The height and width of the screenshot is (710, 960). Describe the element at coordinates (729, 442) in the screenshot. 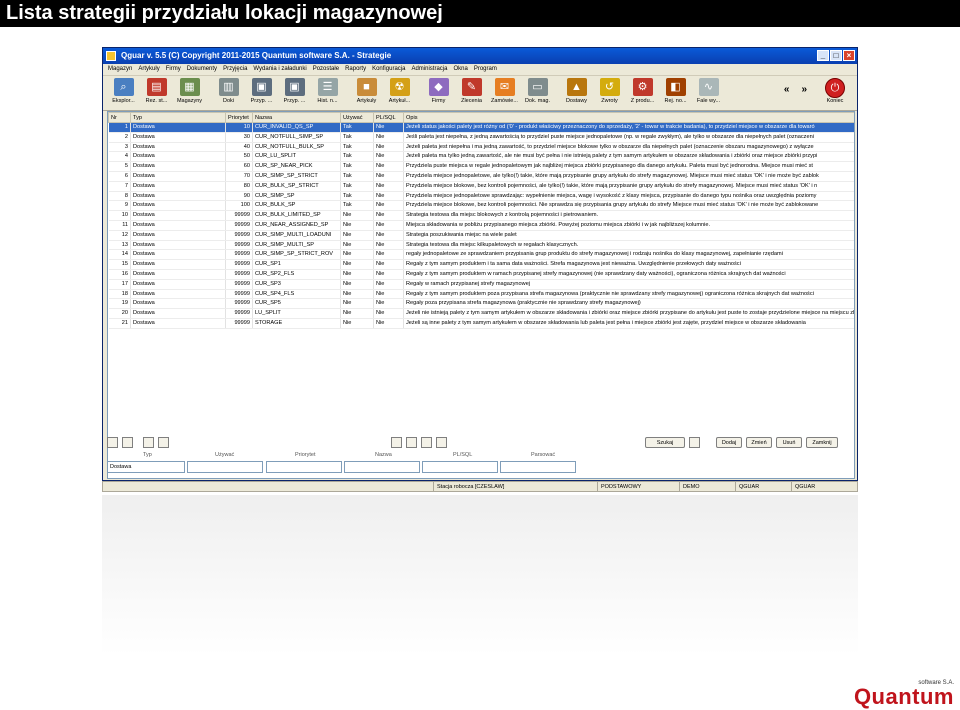

I see `add-button: Dodaj` at that location.